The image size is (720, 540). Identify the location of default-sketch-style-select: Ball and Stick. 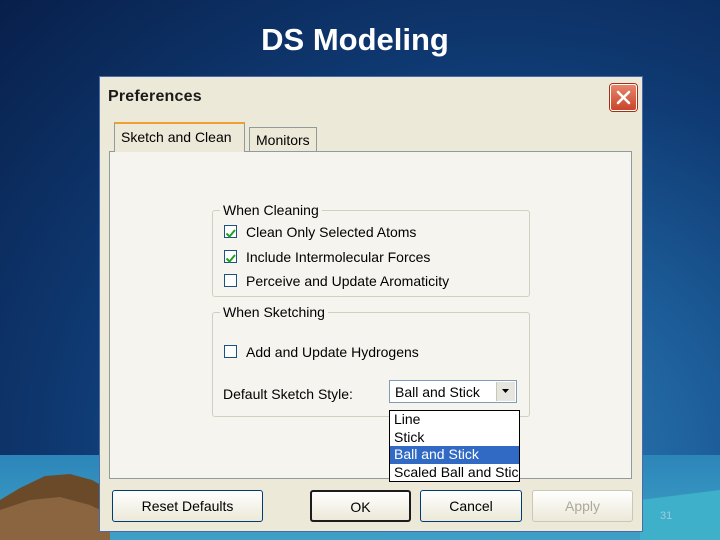
(453, 391).